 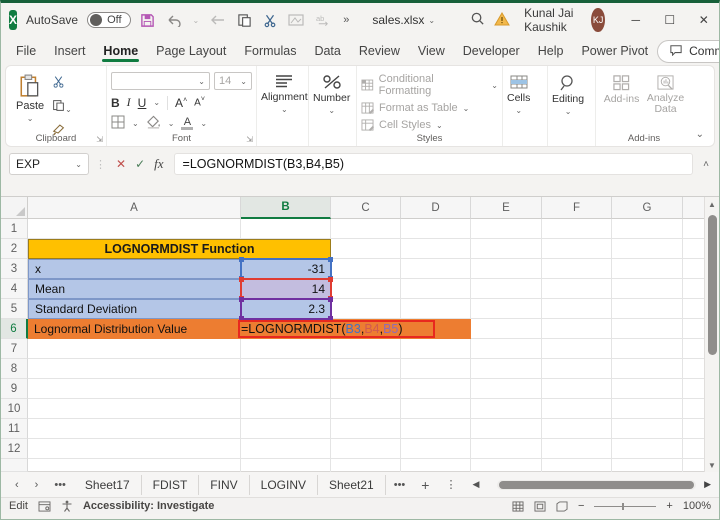 I want to click on formula-bar-expand-icon: ˄, so click(x=706, y=164).